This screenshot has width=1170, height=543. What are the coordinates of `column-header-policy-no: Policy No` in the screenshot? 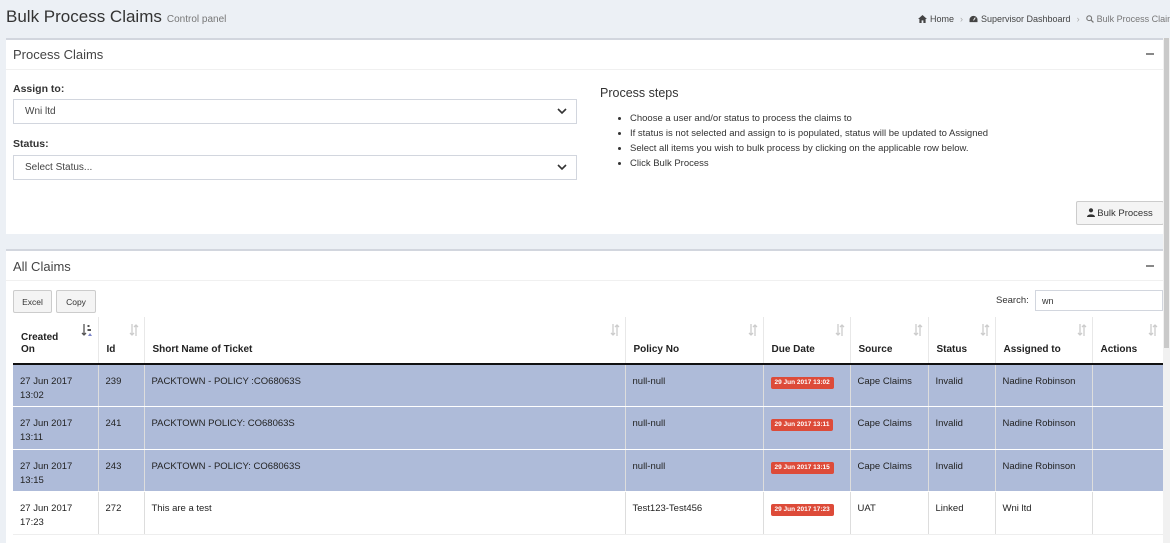 It's located at (694, 341).